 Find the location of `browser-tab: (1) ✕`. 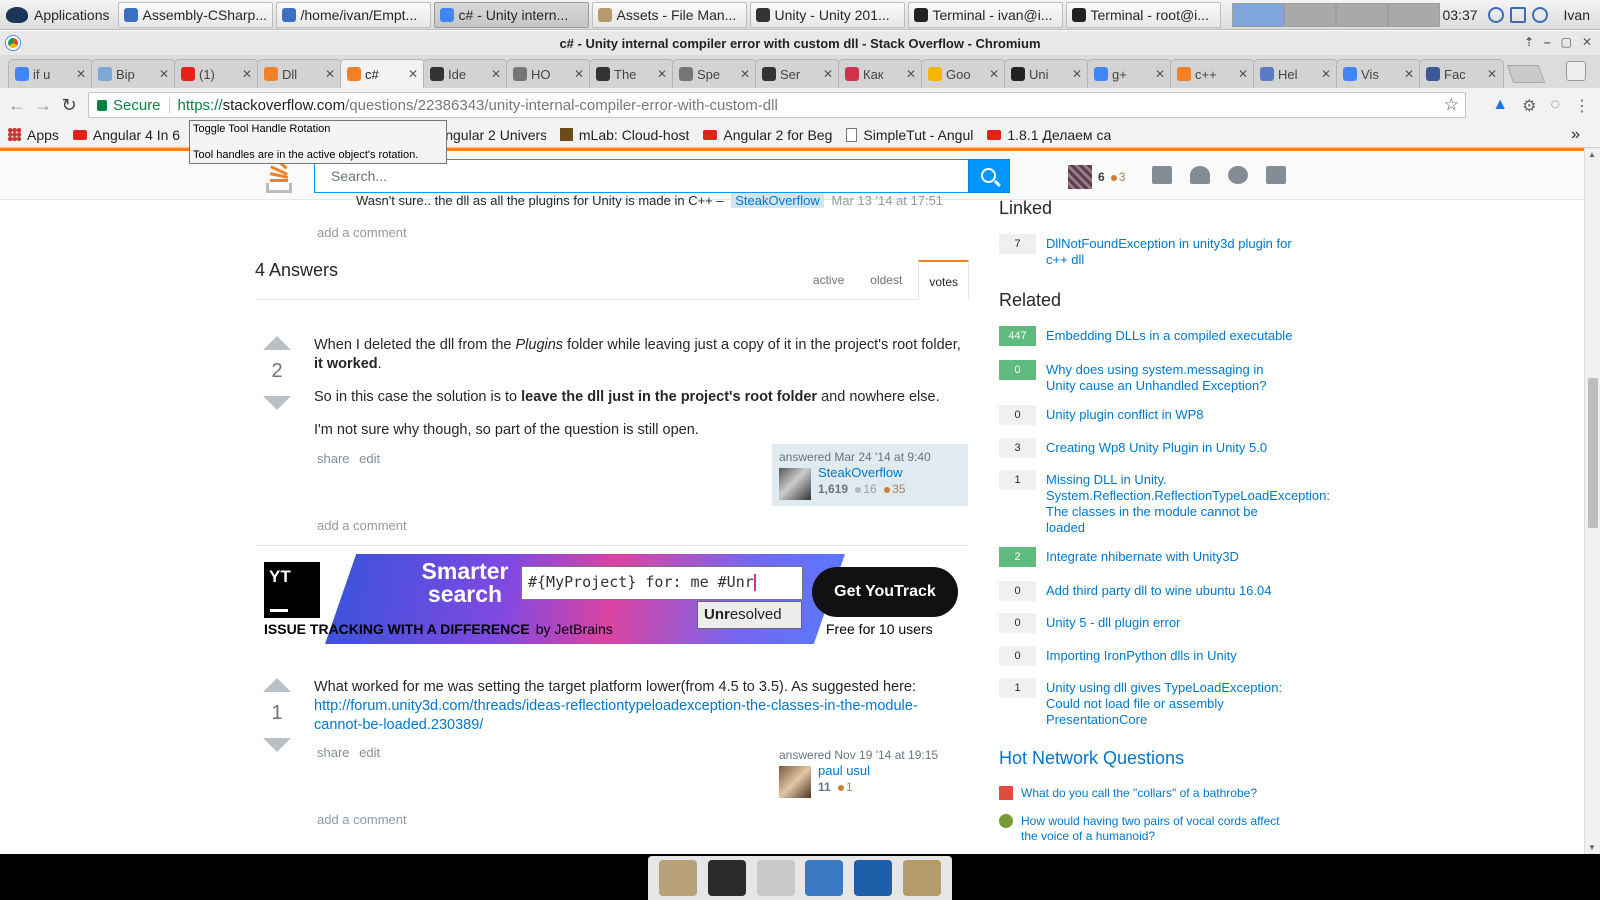

browser-tab: (1) ✕ is located at coordinates (216, 73).